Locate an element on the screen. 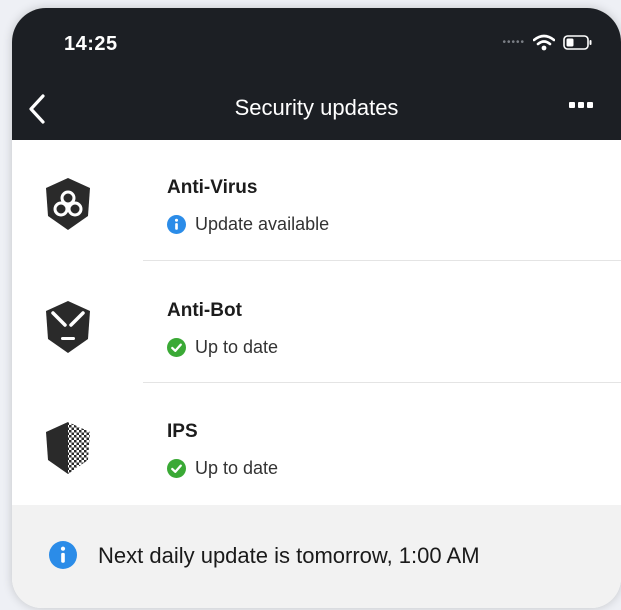 Image resolution: width=621 pixels, height=610 pixels. status-time: 14:25 is located at coordinates (91, 44).